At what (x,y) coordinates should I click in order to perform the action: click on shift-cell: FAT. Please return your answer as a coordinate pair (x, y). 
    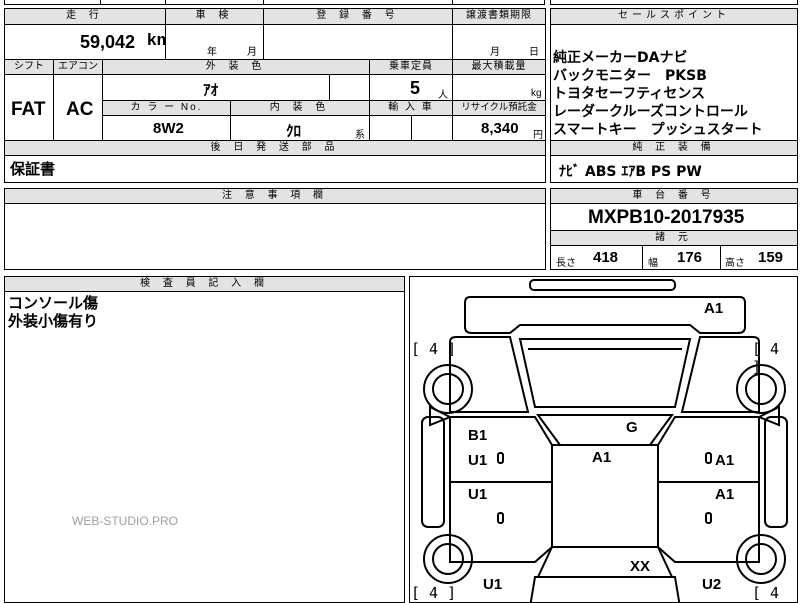
    Looking at the image, I should click on (29, 107).